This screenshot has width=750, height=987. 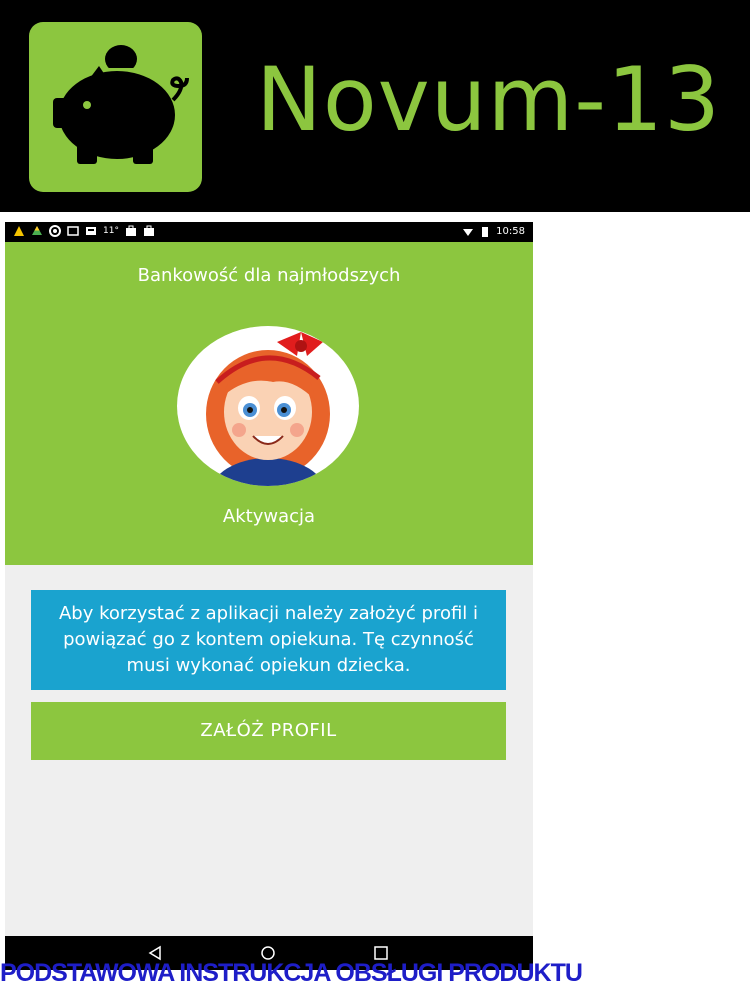 What do you see at coordinates (488, 99) in the screenshot?
I see `brand-name: Novum-13` at bounding box center [488, 99].